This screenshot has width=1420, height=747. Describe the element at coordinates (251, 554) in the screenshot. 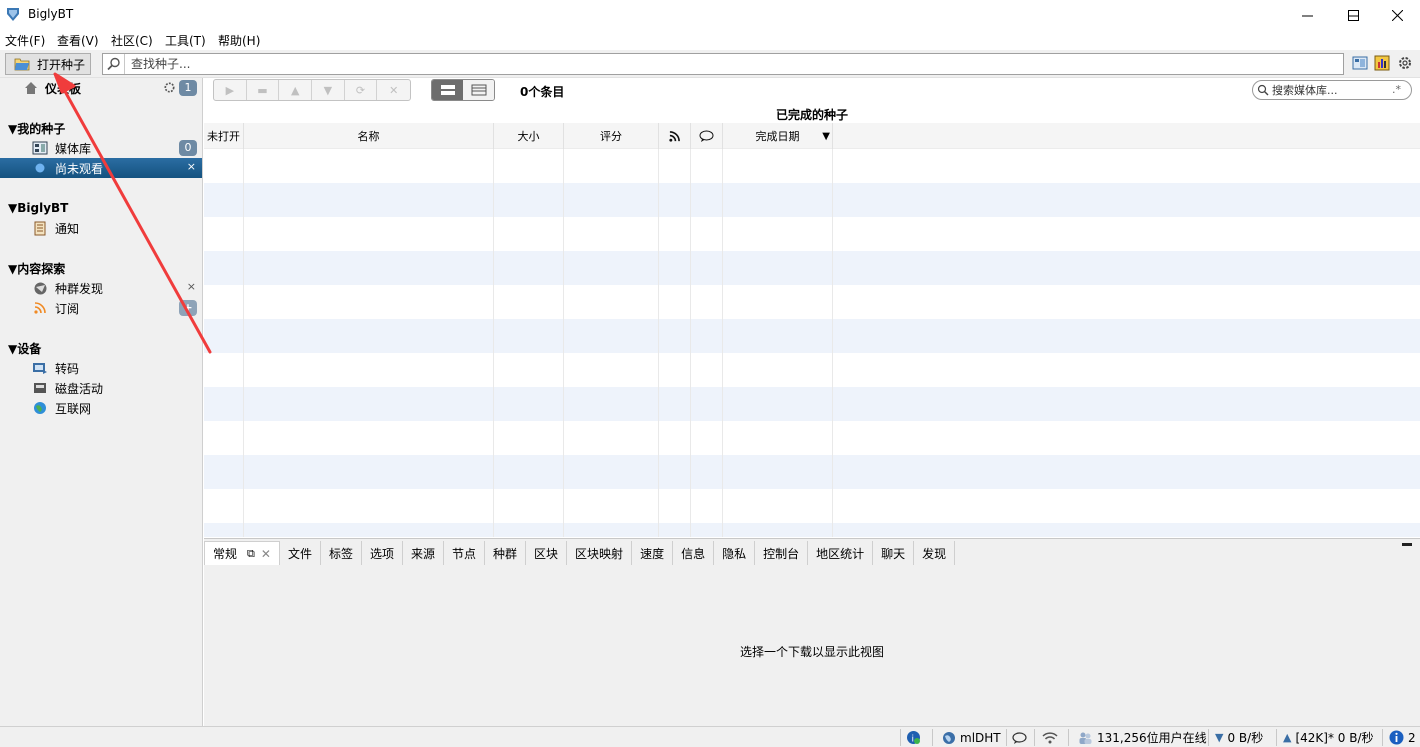

I see `popout-icon: ⧉` at that location.